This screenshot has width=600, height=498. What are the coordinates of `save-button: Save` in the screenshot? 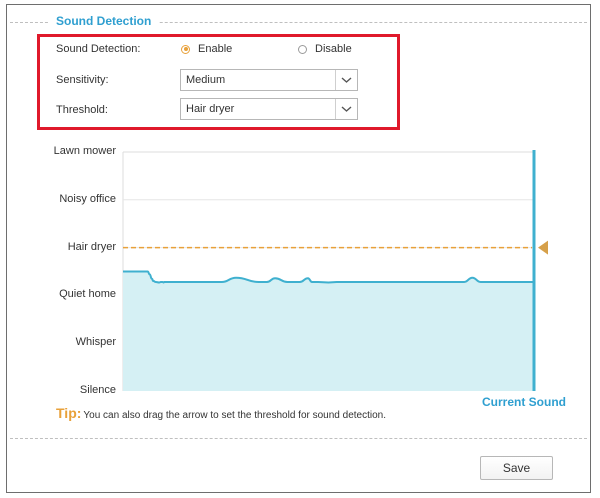 It's located at (516, 468).